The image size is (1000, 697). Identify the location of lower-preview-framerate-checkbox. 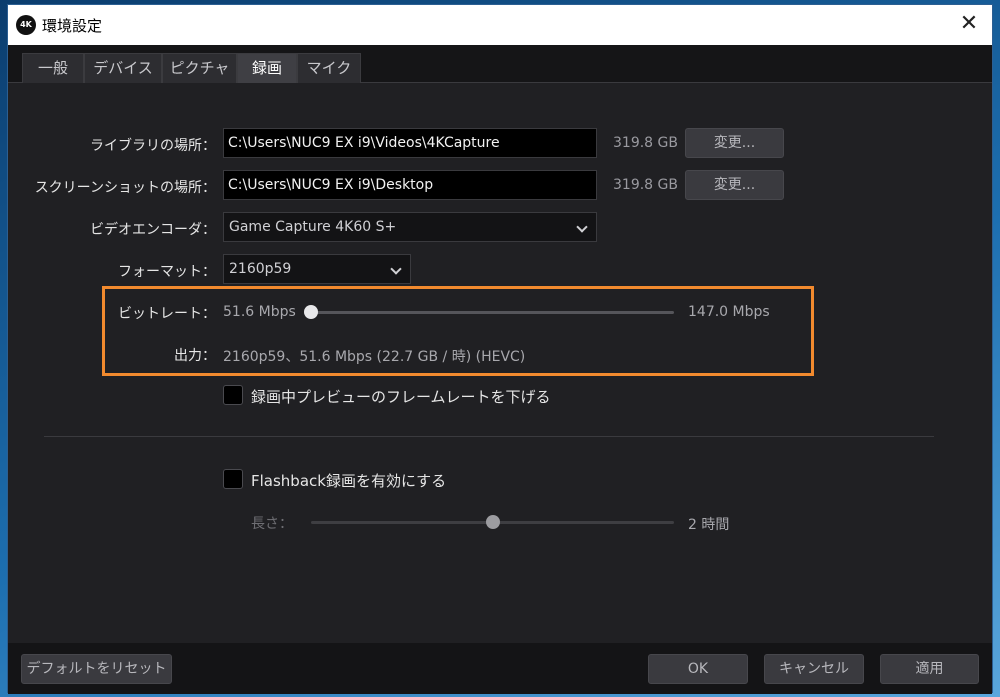
(233, 395).